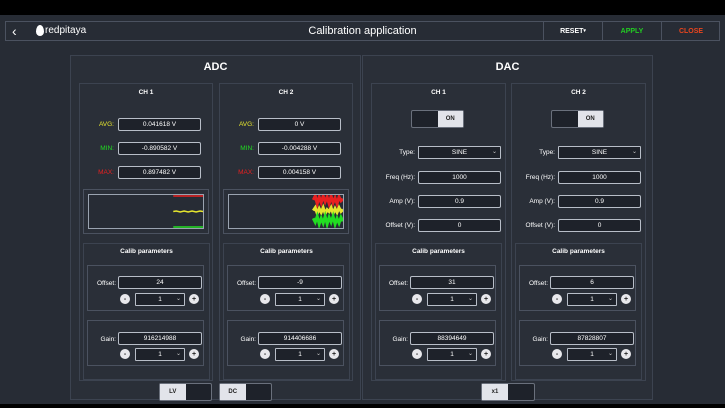 The image size is (725, 408). Describe the element at coordinates (61, 30) in the screenshot. I see `redpitaya-logo: redpitaya` at that location.